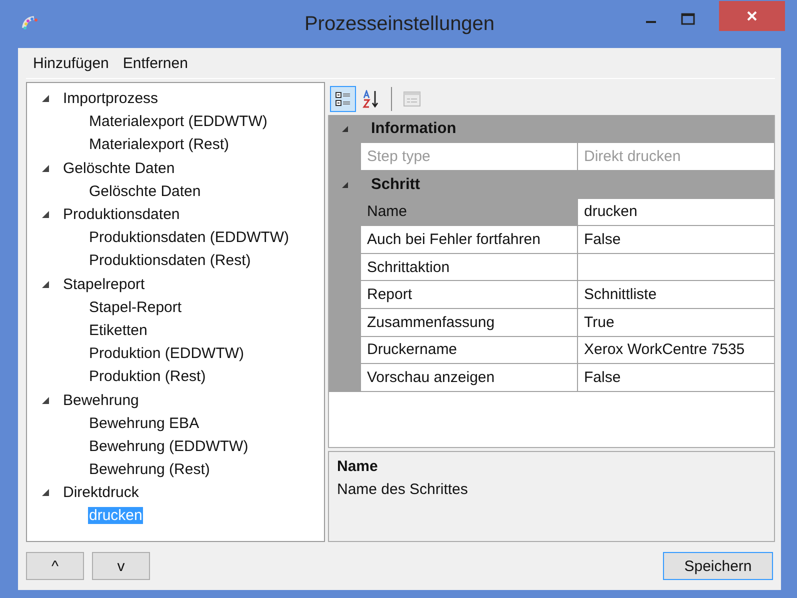 This screenshot has width=797, height=598. Describe the element at coordinates (144, 423) in the screenshot. I see `tree-item: Bewehrung EBA` at that location.